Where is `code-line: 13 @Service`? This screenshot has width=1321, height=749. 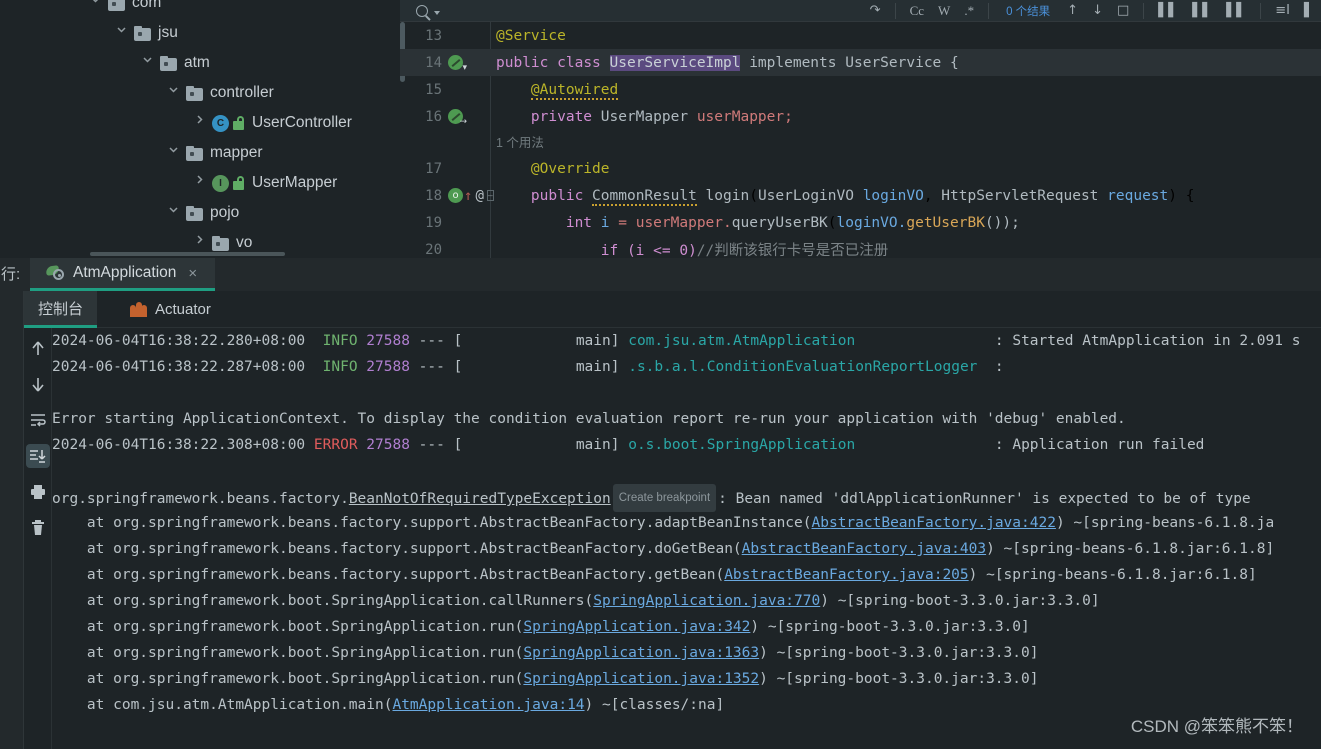
code-line: 13 @Service is located at coordinates (860, 35).